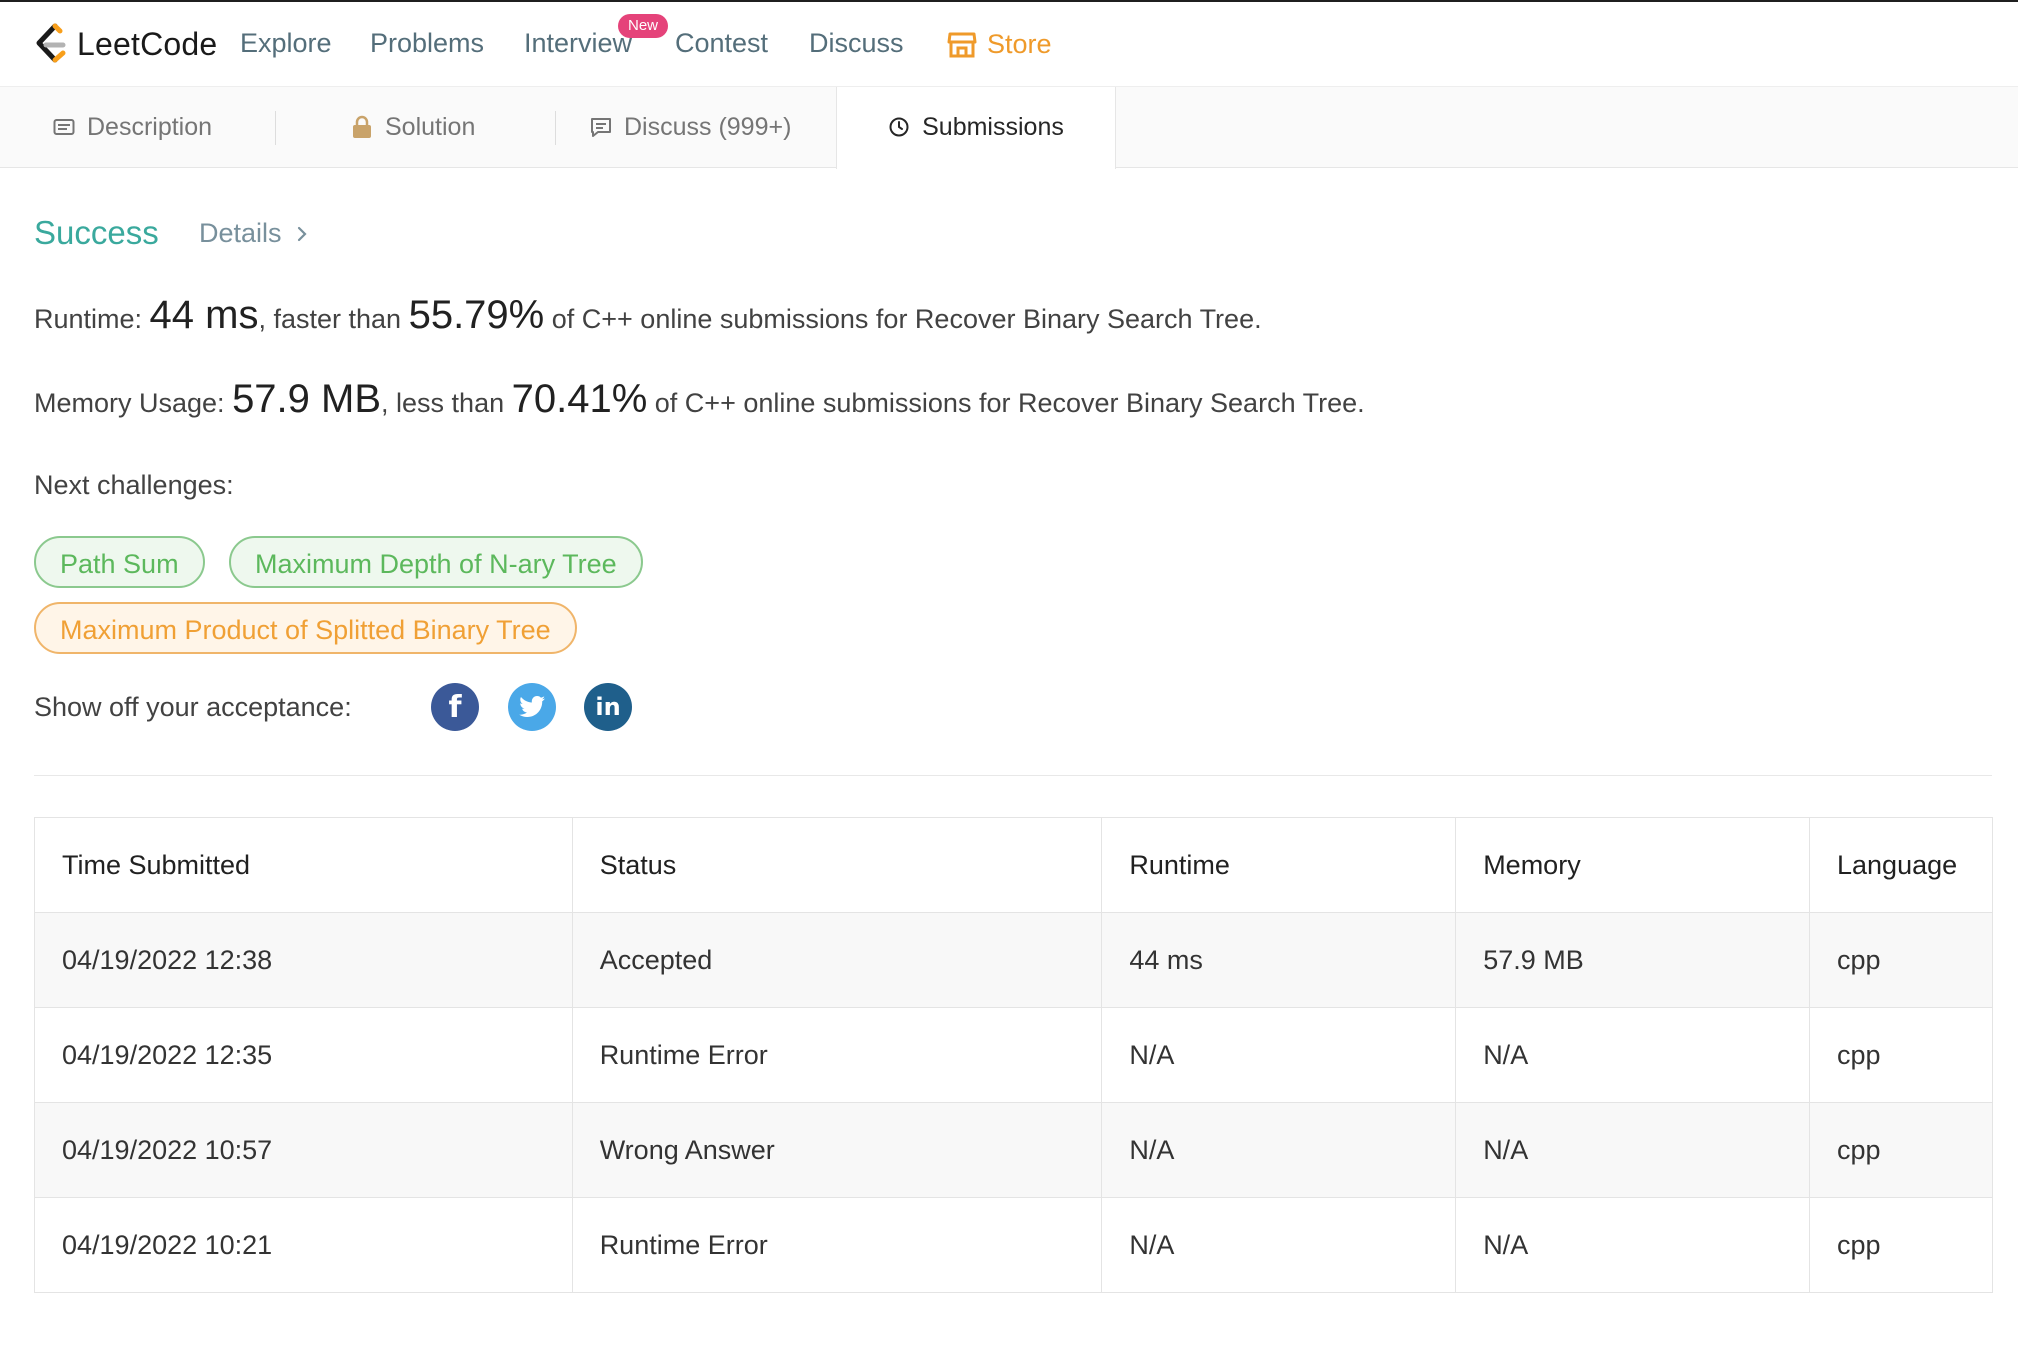  What do you see at coordinates (643, 26) in the screenshot?
I see `new-badge: New` at bounding box center [643, 26].